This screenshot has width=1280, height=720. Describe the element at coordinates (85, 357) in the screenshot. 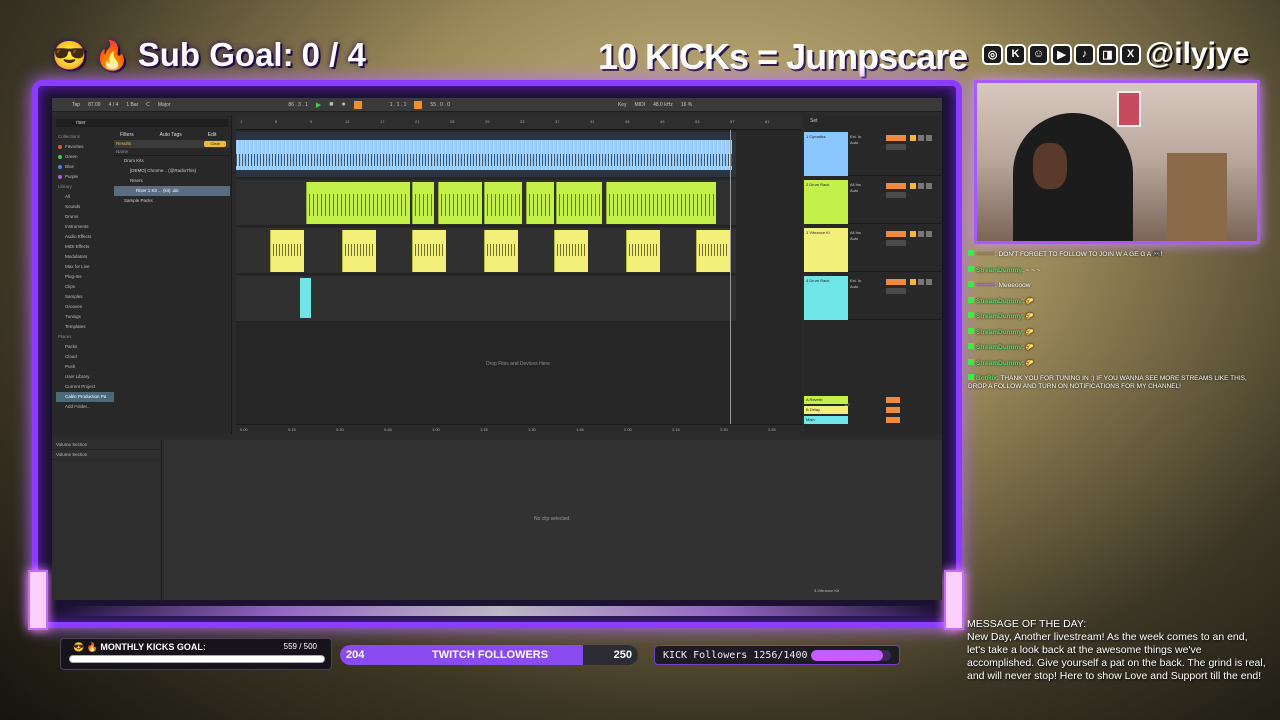

I see `places-item: Cloud` at that location.